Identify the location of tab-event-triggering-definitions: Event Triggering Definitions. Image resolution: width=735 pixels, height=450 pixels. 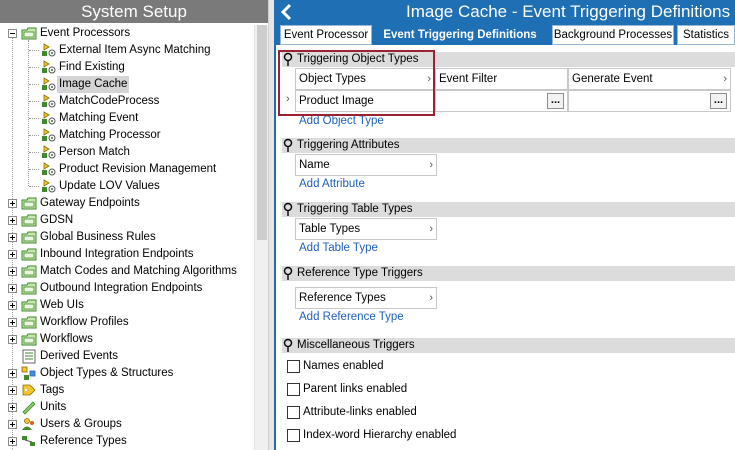
(460, 35).